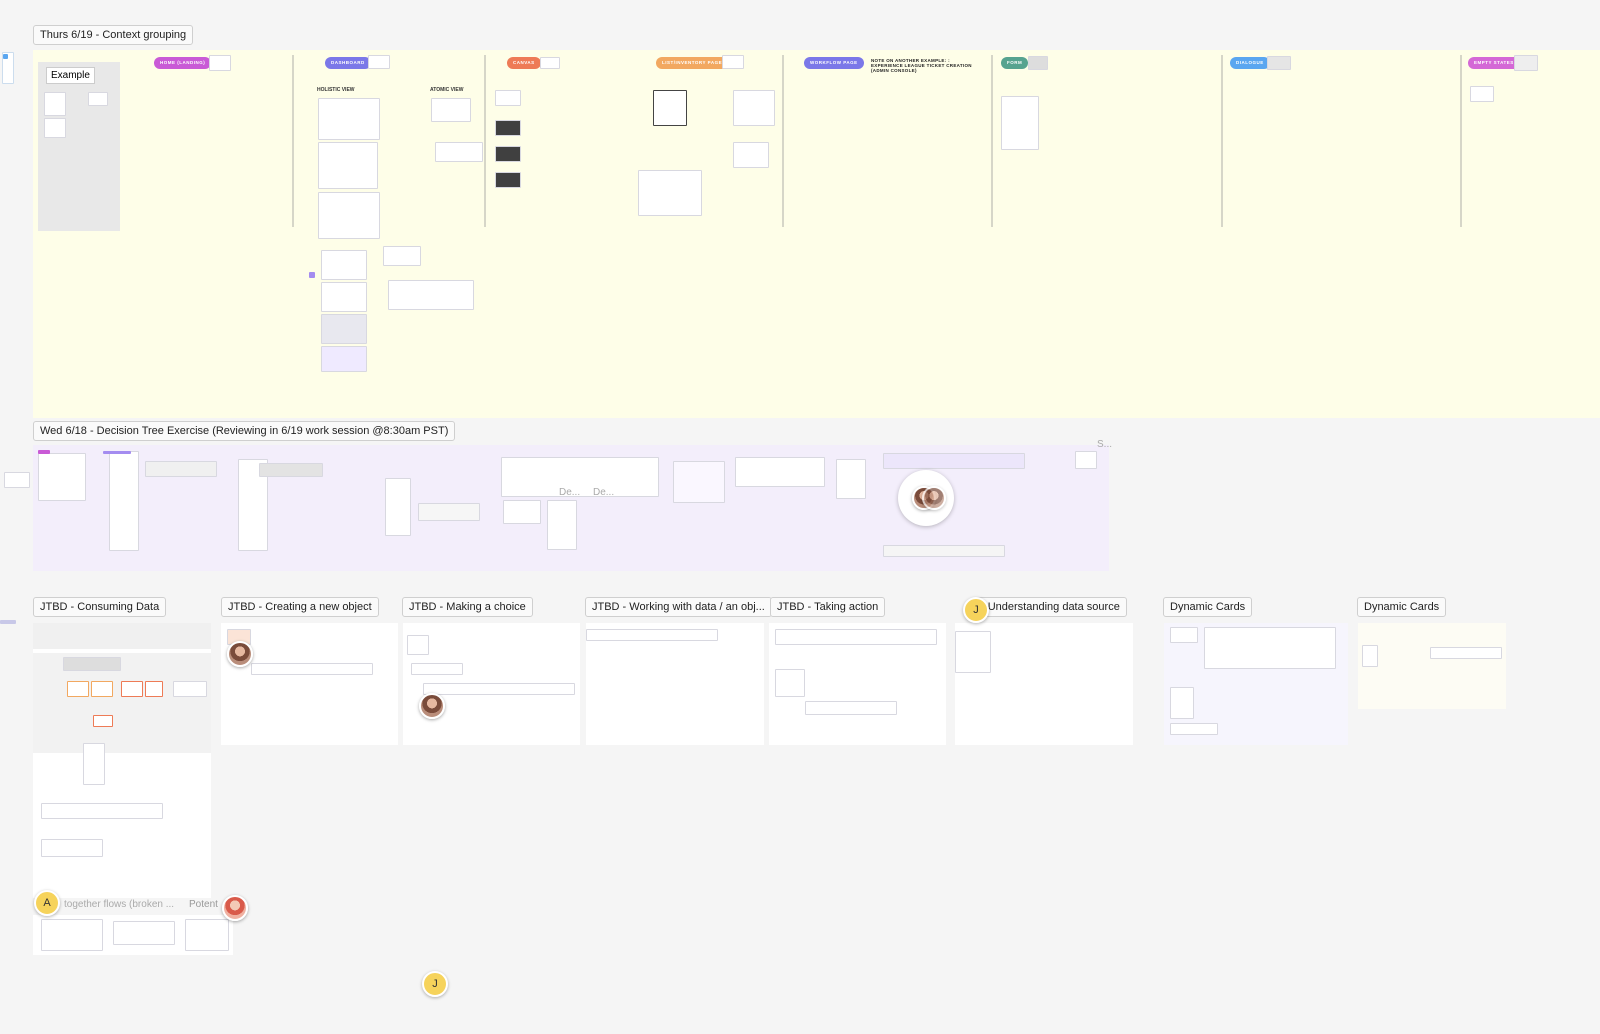 The height and width of the screenshot is (1034, 1600). What do you see at coordinates (1208, 607) in the screenshot?
I see `dynamic-cards-label-1: Dynamic Cards` at bounding box center [1208, 607].